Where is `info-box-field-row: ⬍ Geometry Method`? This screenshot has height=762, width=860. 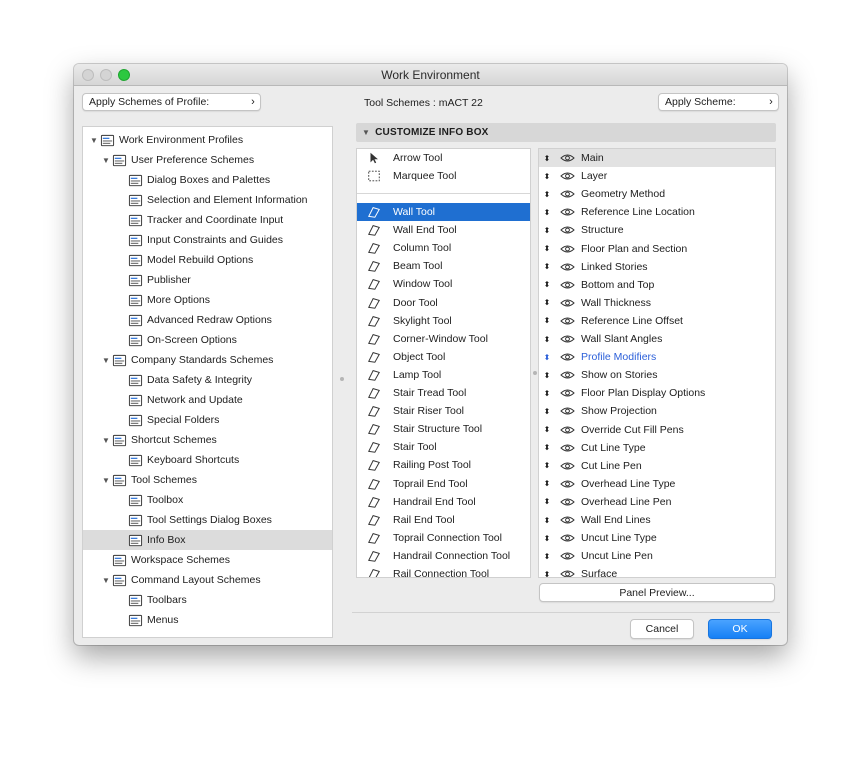 info-box-field-row: ⬍ Geometry Method is located at coordinates (657, 194).